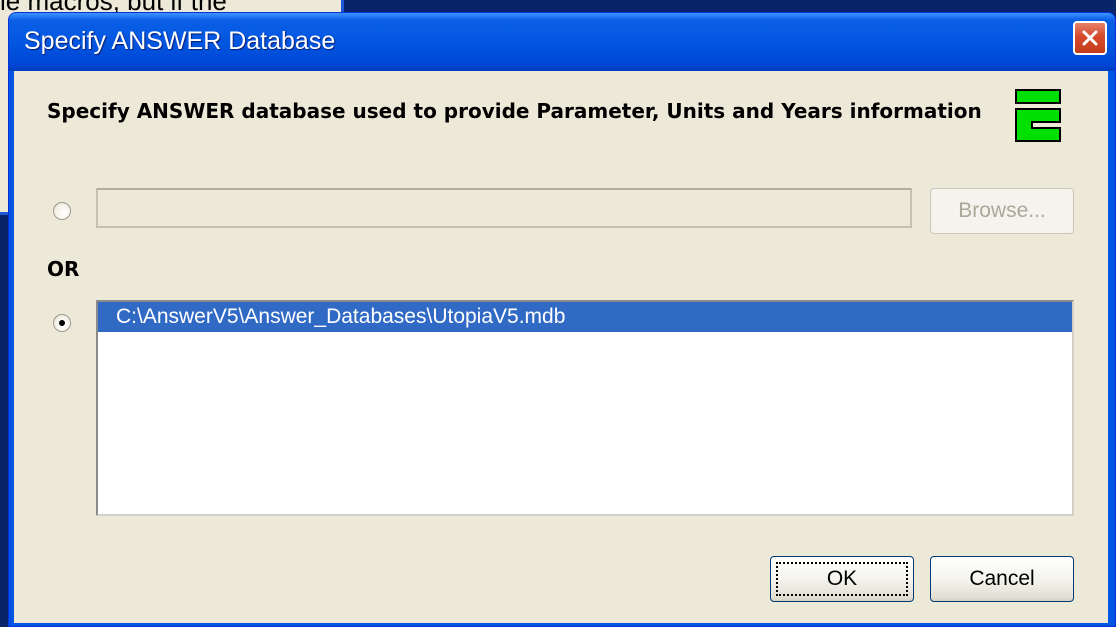  What do you see at coordinates (180, 41) in the screenshot?
I see `dialog-title: Specify ANSWER Database` at bounding box center [180, 41].